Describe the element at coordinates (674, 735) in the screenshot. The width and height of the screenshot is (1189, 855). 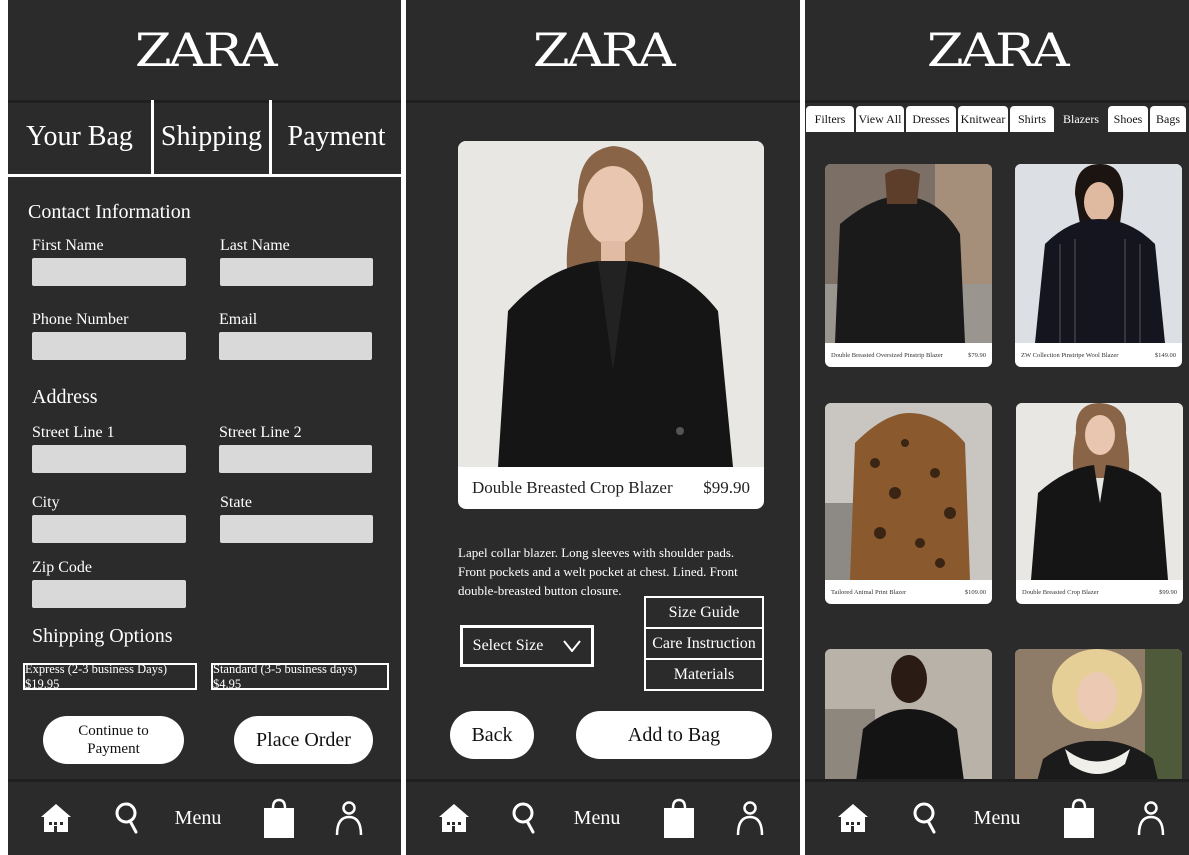
I see `add-to-bag-button: Add to Bag` at that location.